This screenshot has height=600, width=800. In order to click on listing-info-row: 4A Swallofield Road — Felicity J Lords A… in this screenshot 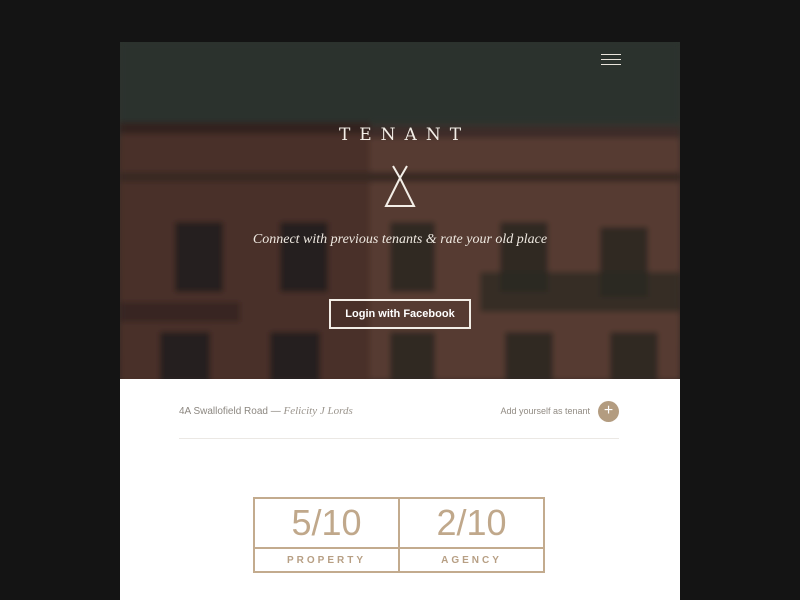, I will do `click(399, 411)`.